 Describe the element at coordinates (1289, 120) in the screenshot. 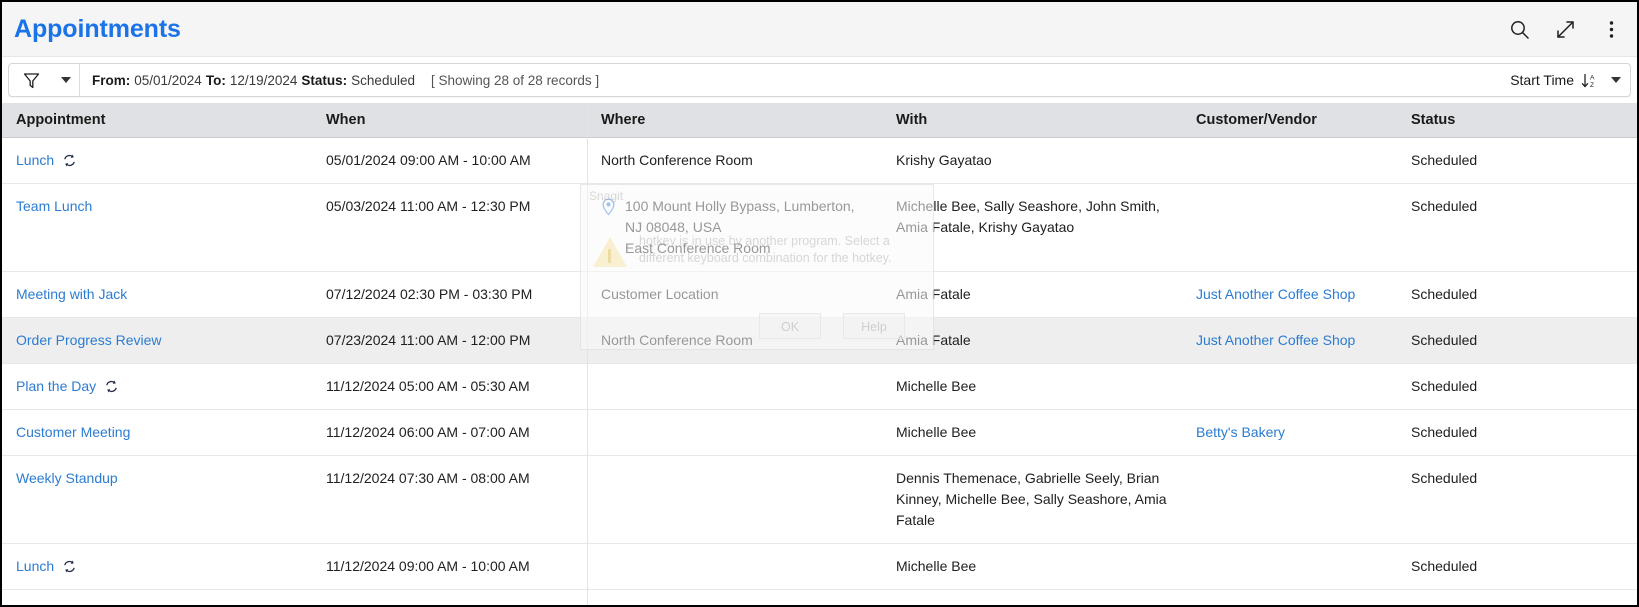

I see `column-header-customer: Customer/Vendor` at that location.